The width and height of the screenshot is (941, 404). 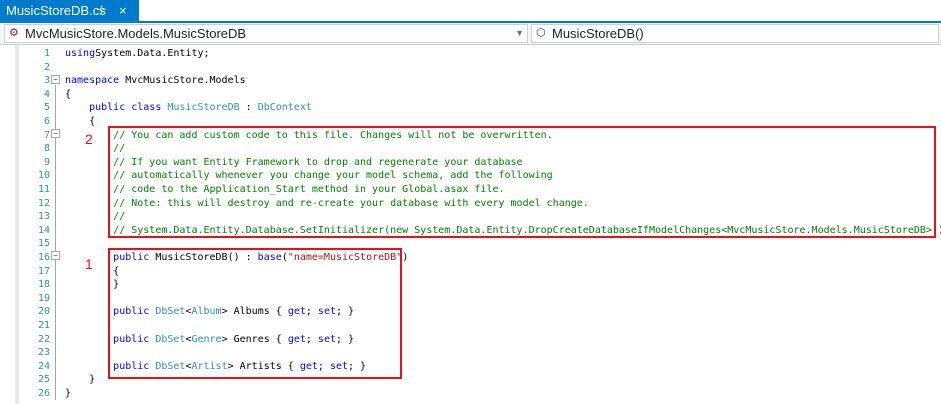 I want to click on document-tab-bar: MusicStoreDB.cs ⊹ ×, so click(x=470, y=11).